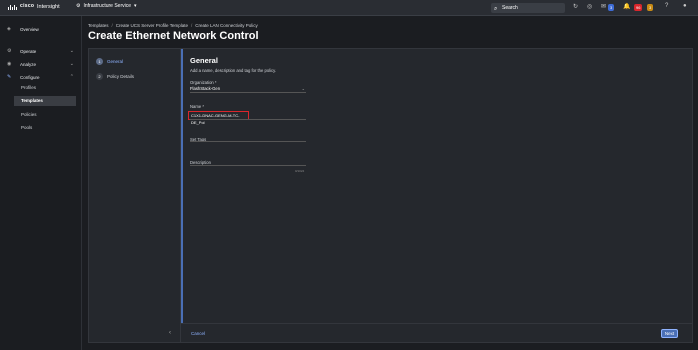 The width and height of the screenshot is (698, 350). What do you see at coordinates (135, 195) in the screenshot?
I see `wizard-steps: 1 General 2 Policy Details ‹` at bounding box center [135, 195].